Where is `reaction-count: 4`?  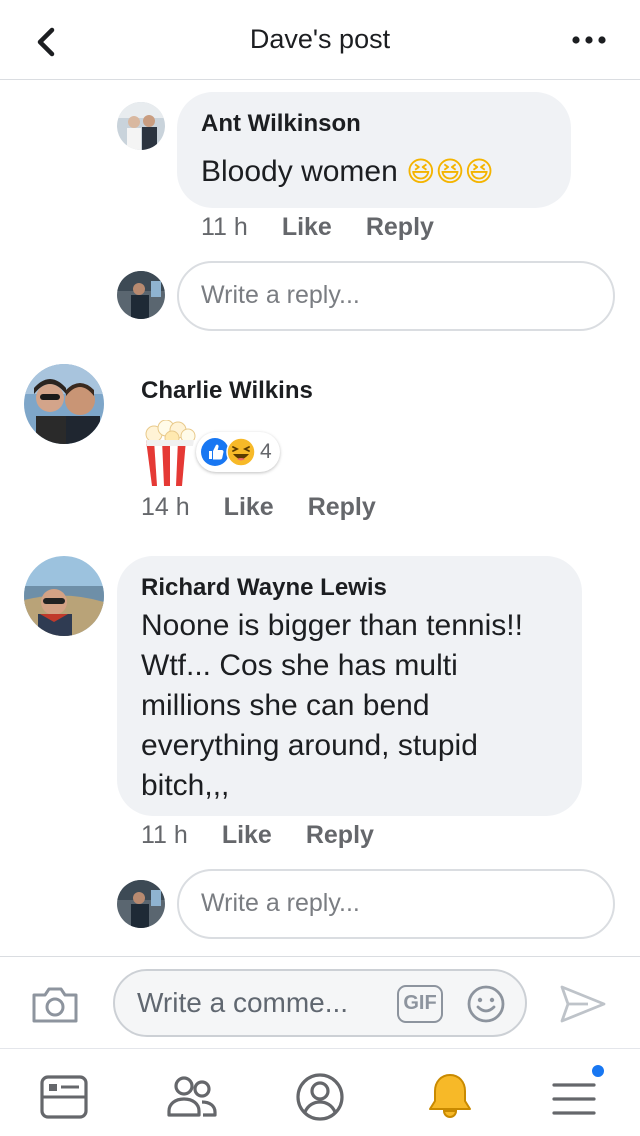 reaction-count: 4 is located at coordinates (266, 451).